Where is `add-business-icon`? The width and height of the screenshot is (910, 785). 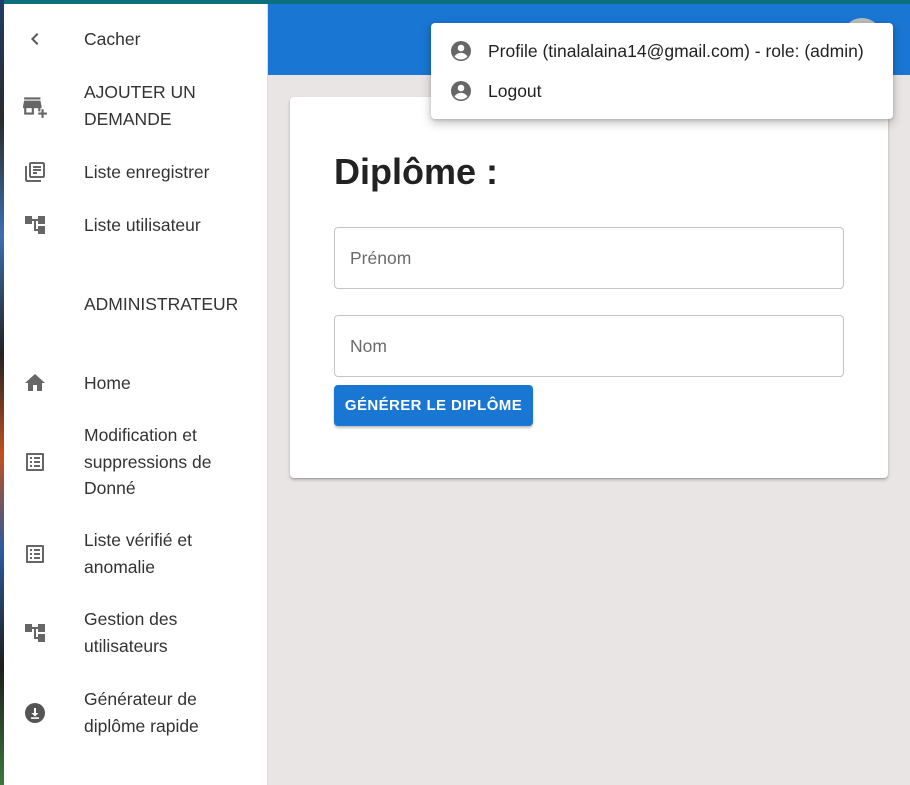
add-business-icon is located at coordinates (35, 106).